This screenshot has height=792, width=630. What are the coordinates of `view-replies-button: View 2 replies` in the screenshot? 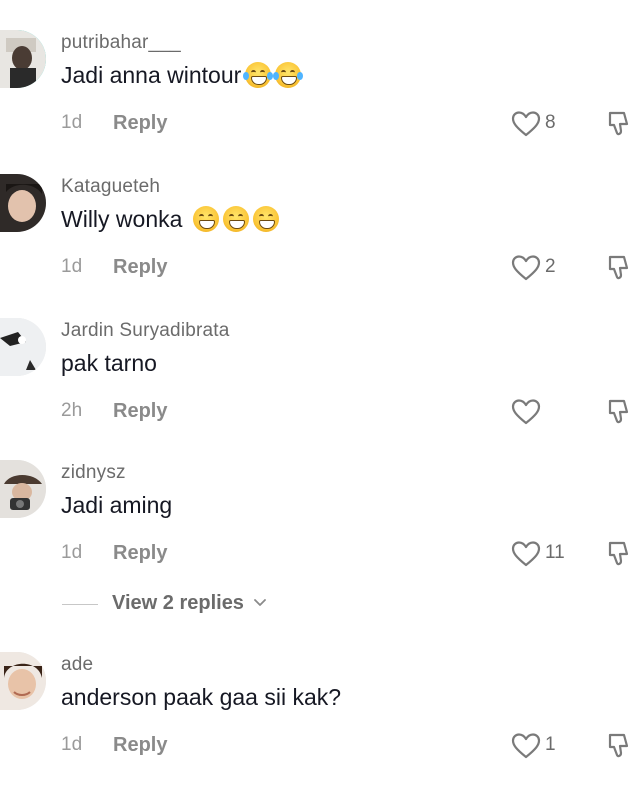 It's located at (315, 605).